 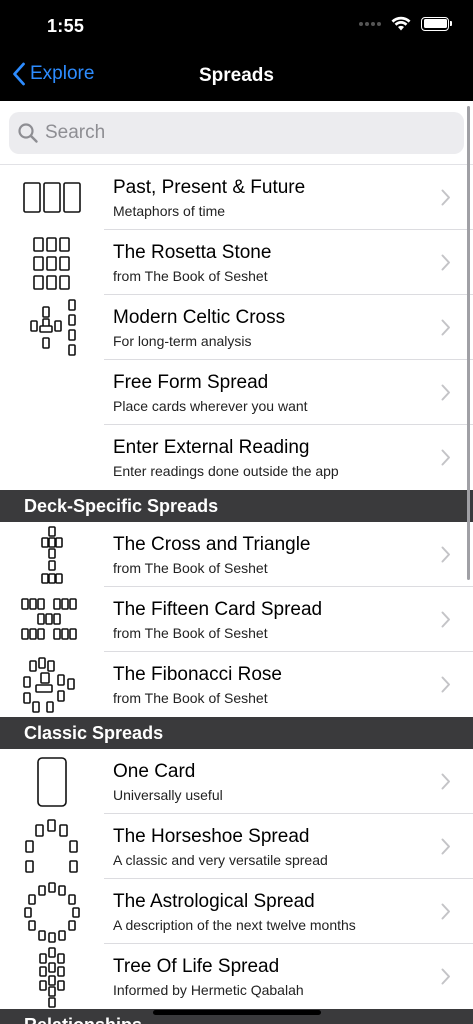 What do you see at coordinates (154, 771) in the screenshot?
I see `item-title: One Card` at bounding box center [154, 771].